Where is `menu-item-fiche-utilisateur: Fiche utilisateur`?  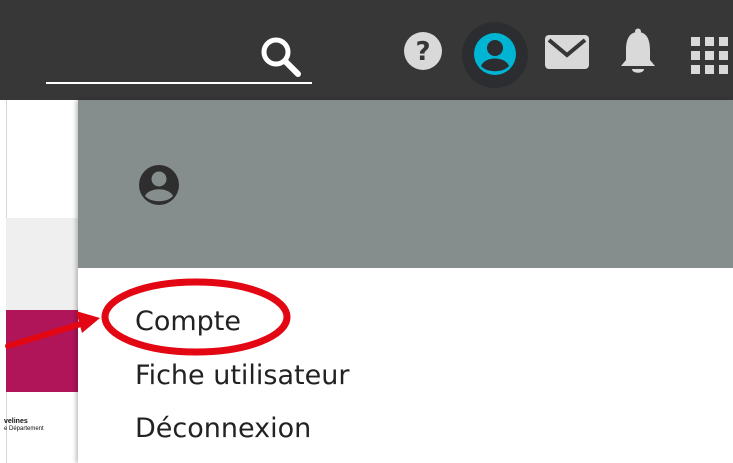
menu-item-fiche-utilisateur: Fiche utilisateur is located at coordinates (242, 376).